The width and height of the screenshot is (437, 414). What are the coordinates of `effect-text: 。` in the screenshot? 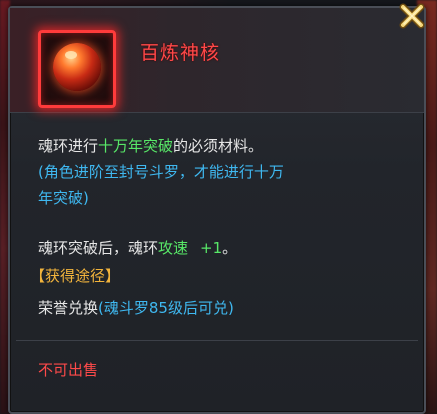 It's located at (230, 248).